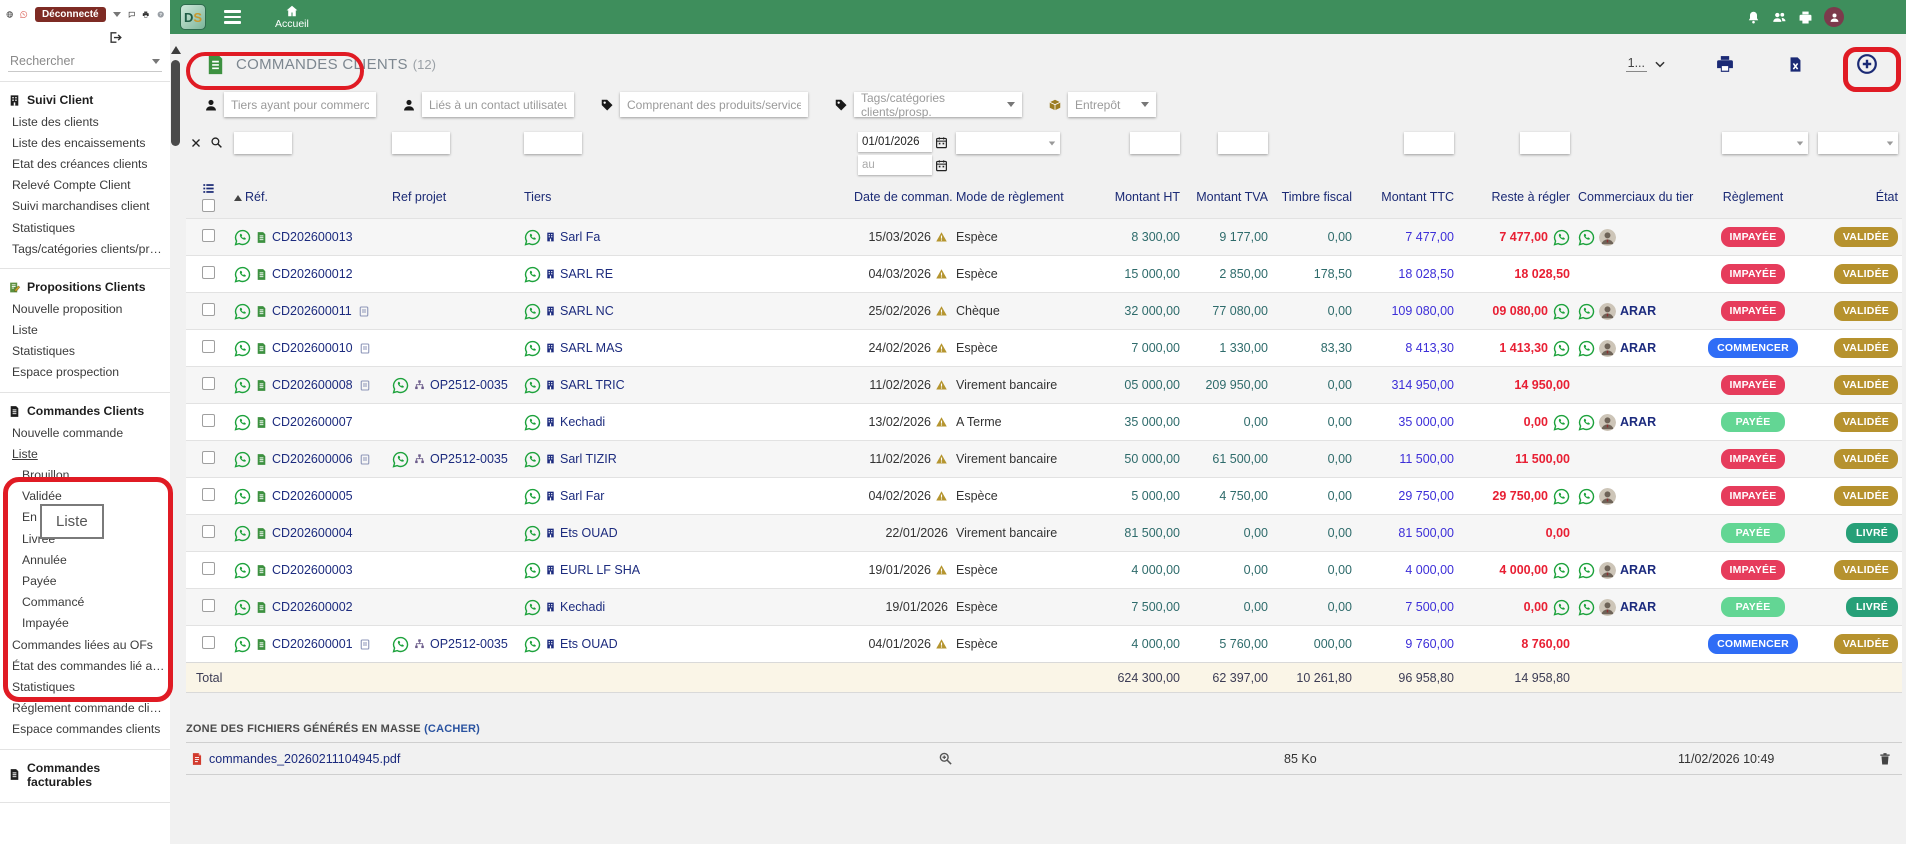 The image size is (1906, 844). What do you see at coordinates (216, 142) in the screenshot?
I see `search-filters-icon` at bounding box center [216, 142].